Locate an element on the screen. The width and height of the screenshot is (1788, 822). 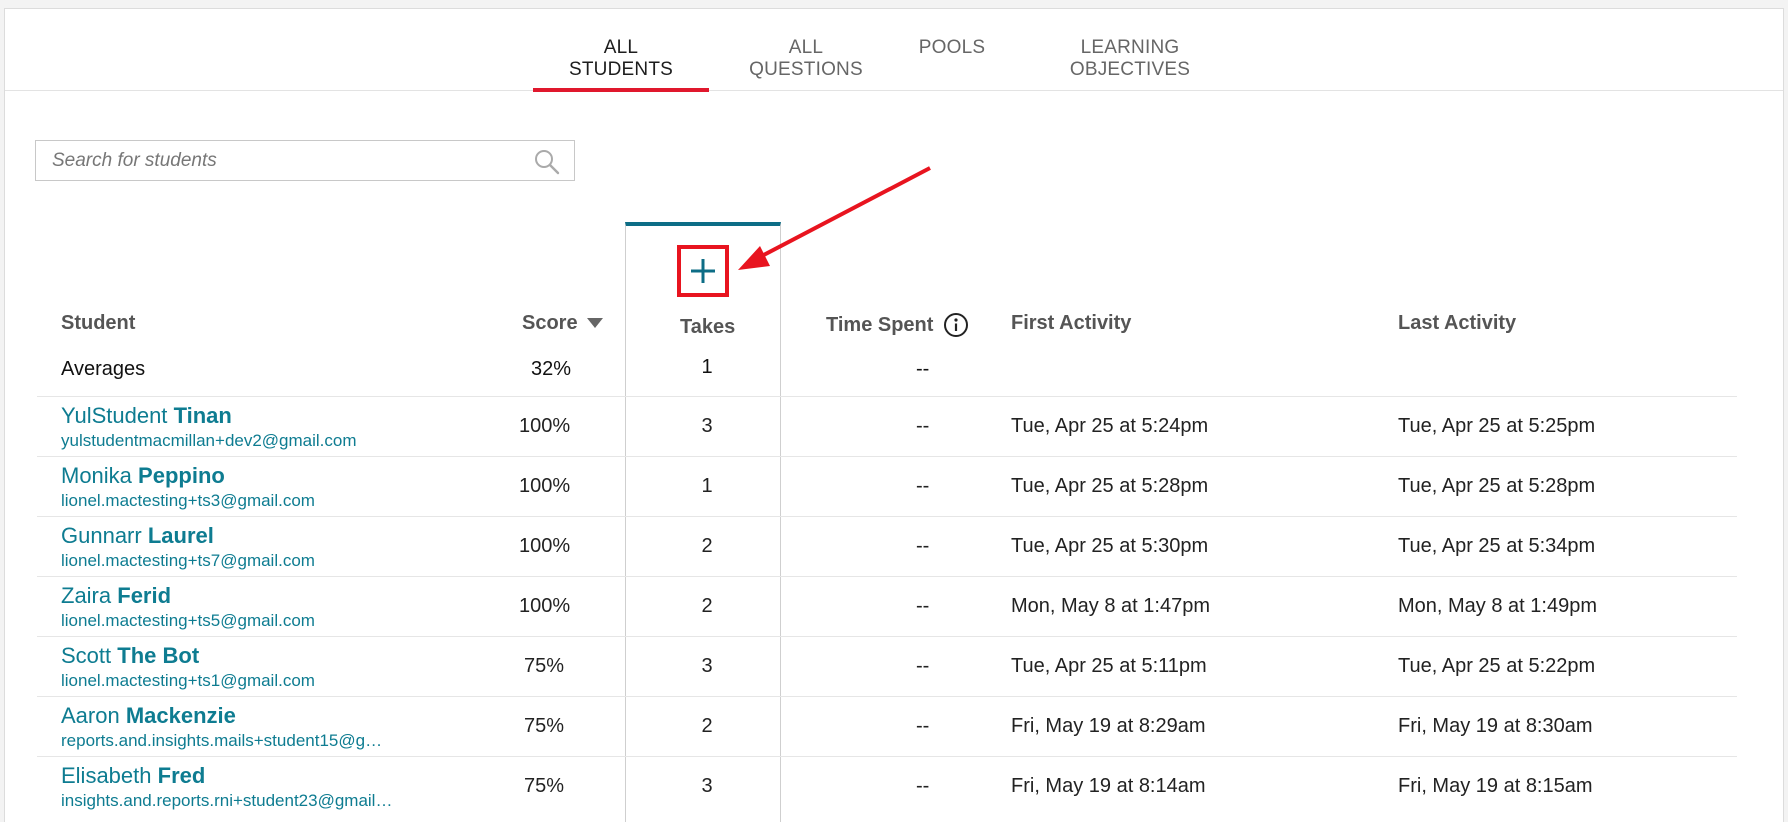
first-activity-cell: Tue, Apr 25 at 5:11pm is located at coordinates (1109, 666).